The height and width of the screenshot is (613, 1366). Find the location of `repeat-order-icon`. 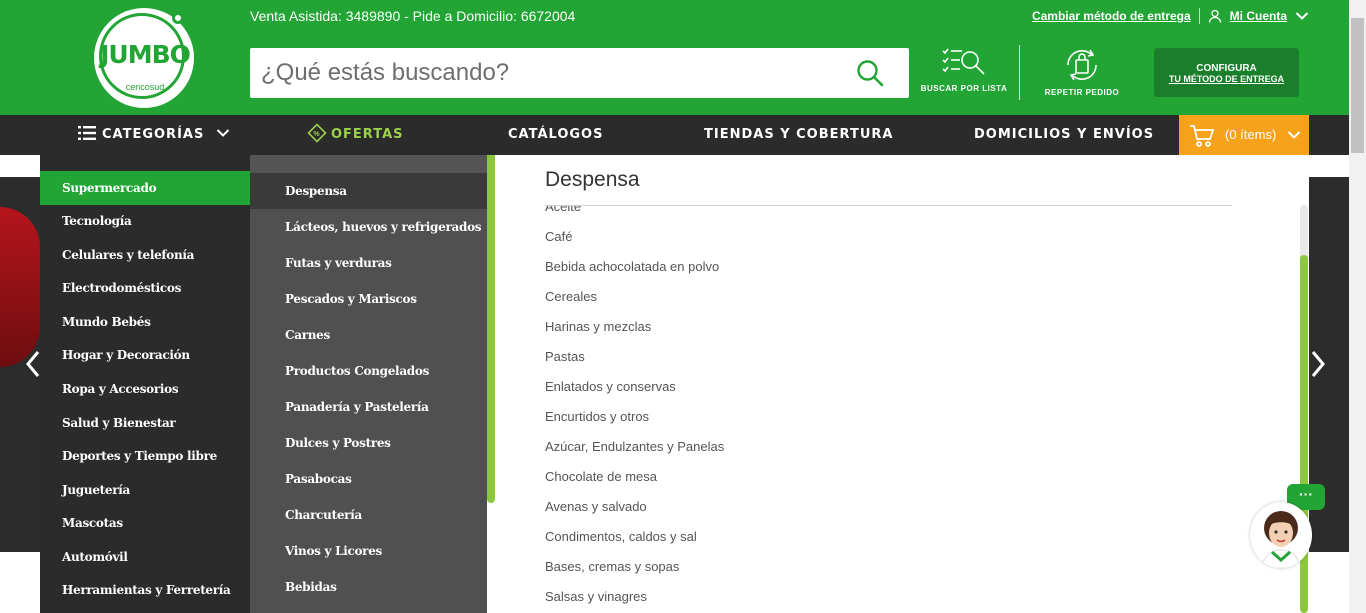

repeat-order-icon is located at coordinates (1082, 65).